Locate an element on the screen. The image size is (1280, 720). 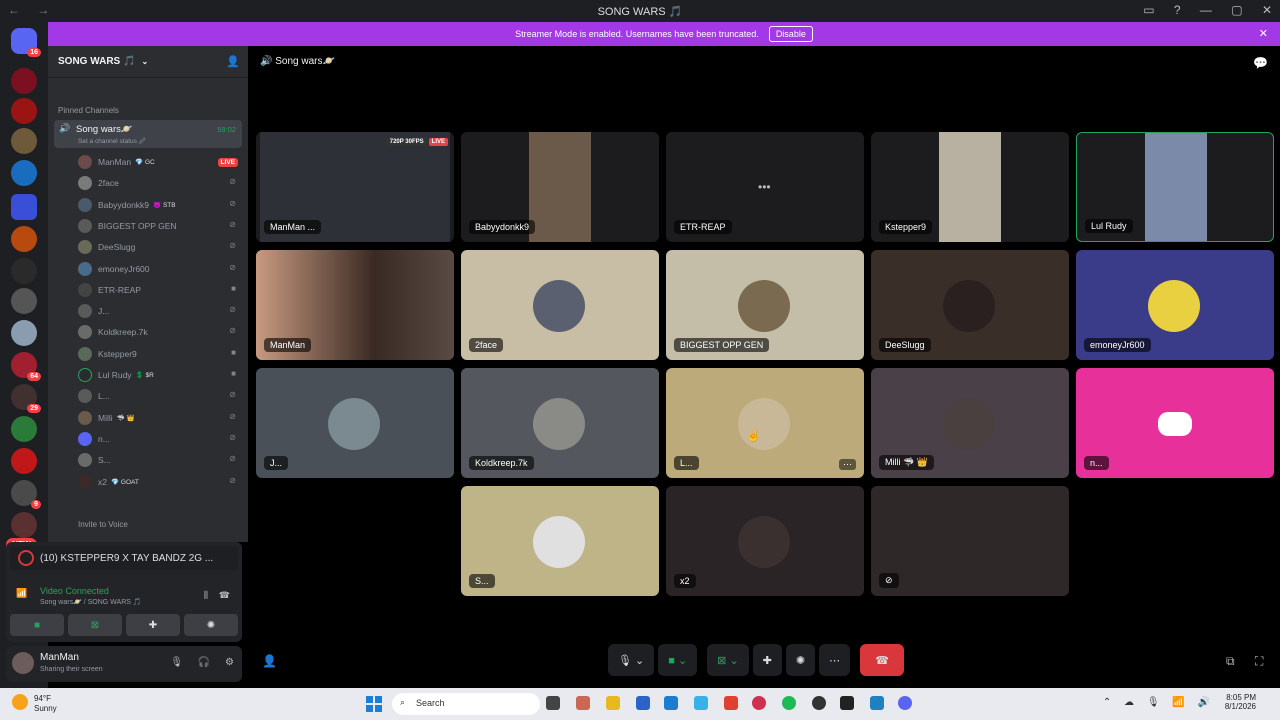
invite-icon: 👤 is located at coordinates (269, 661).